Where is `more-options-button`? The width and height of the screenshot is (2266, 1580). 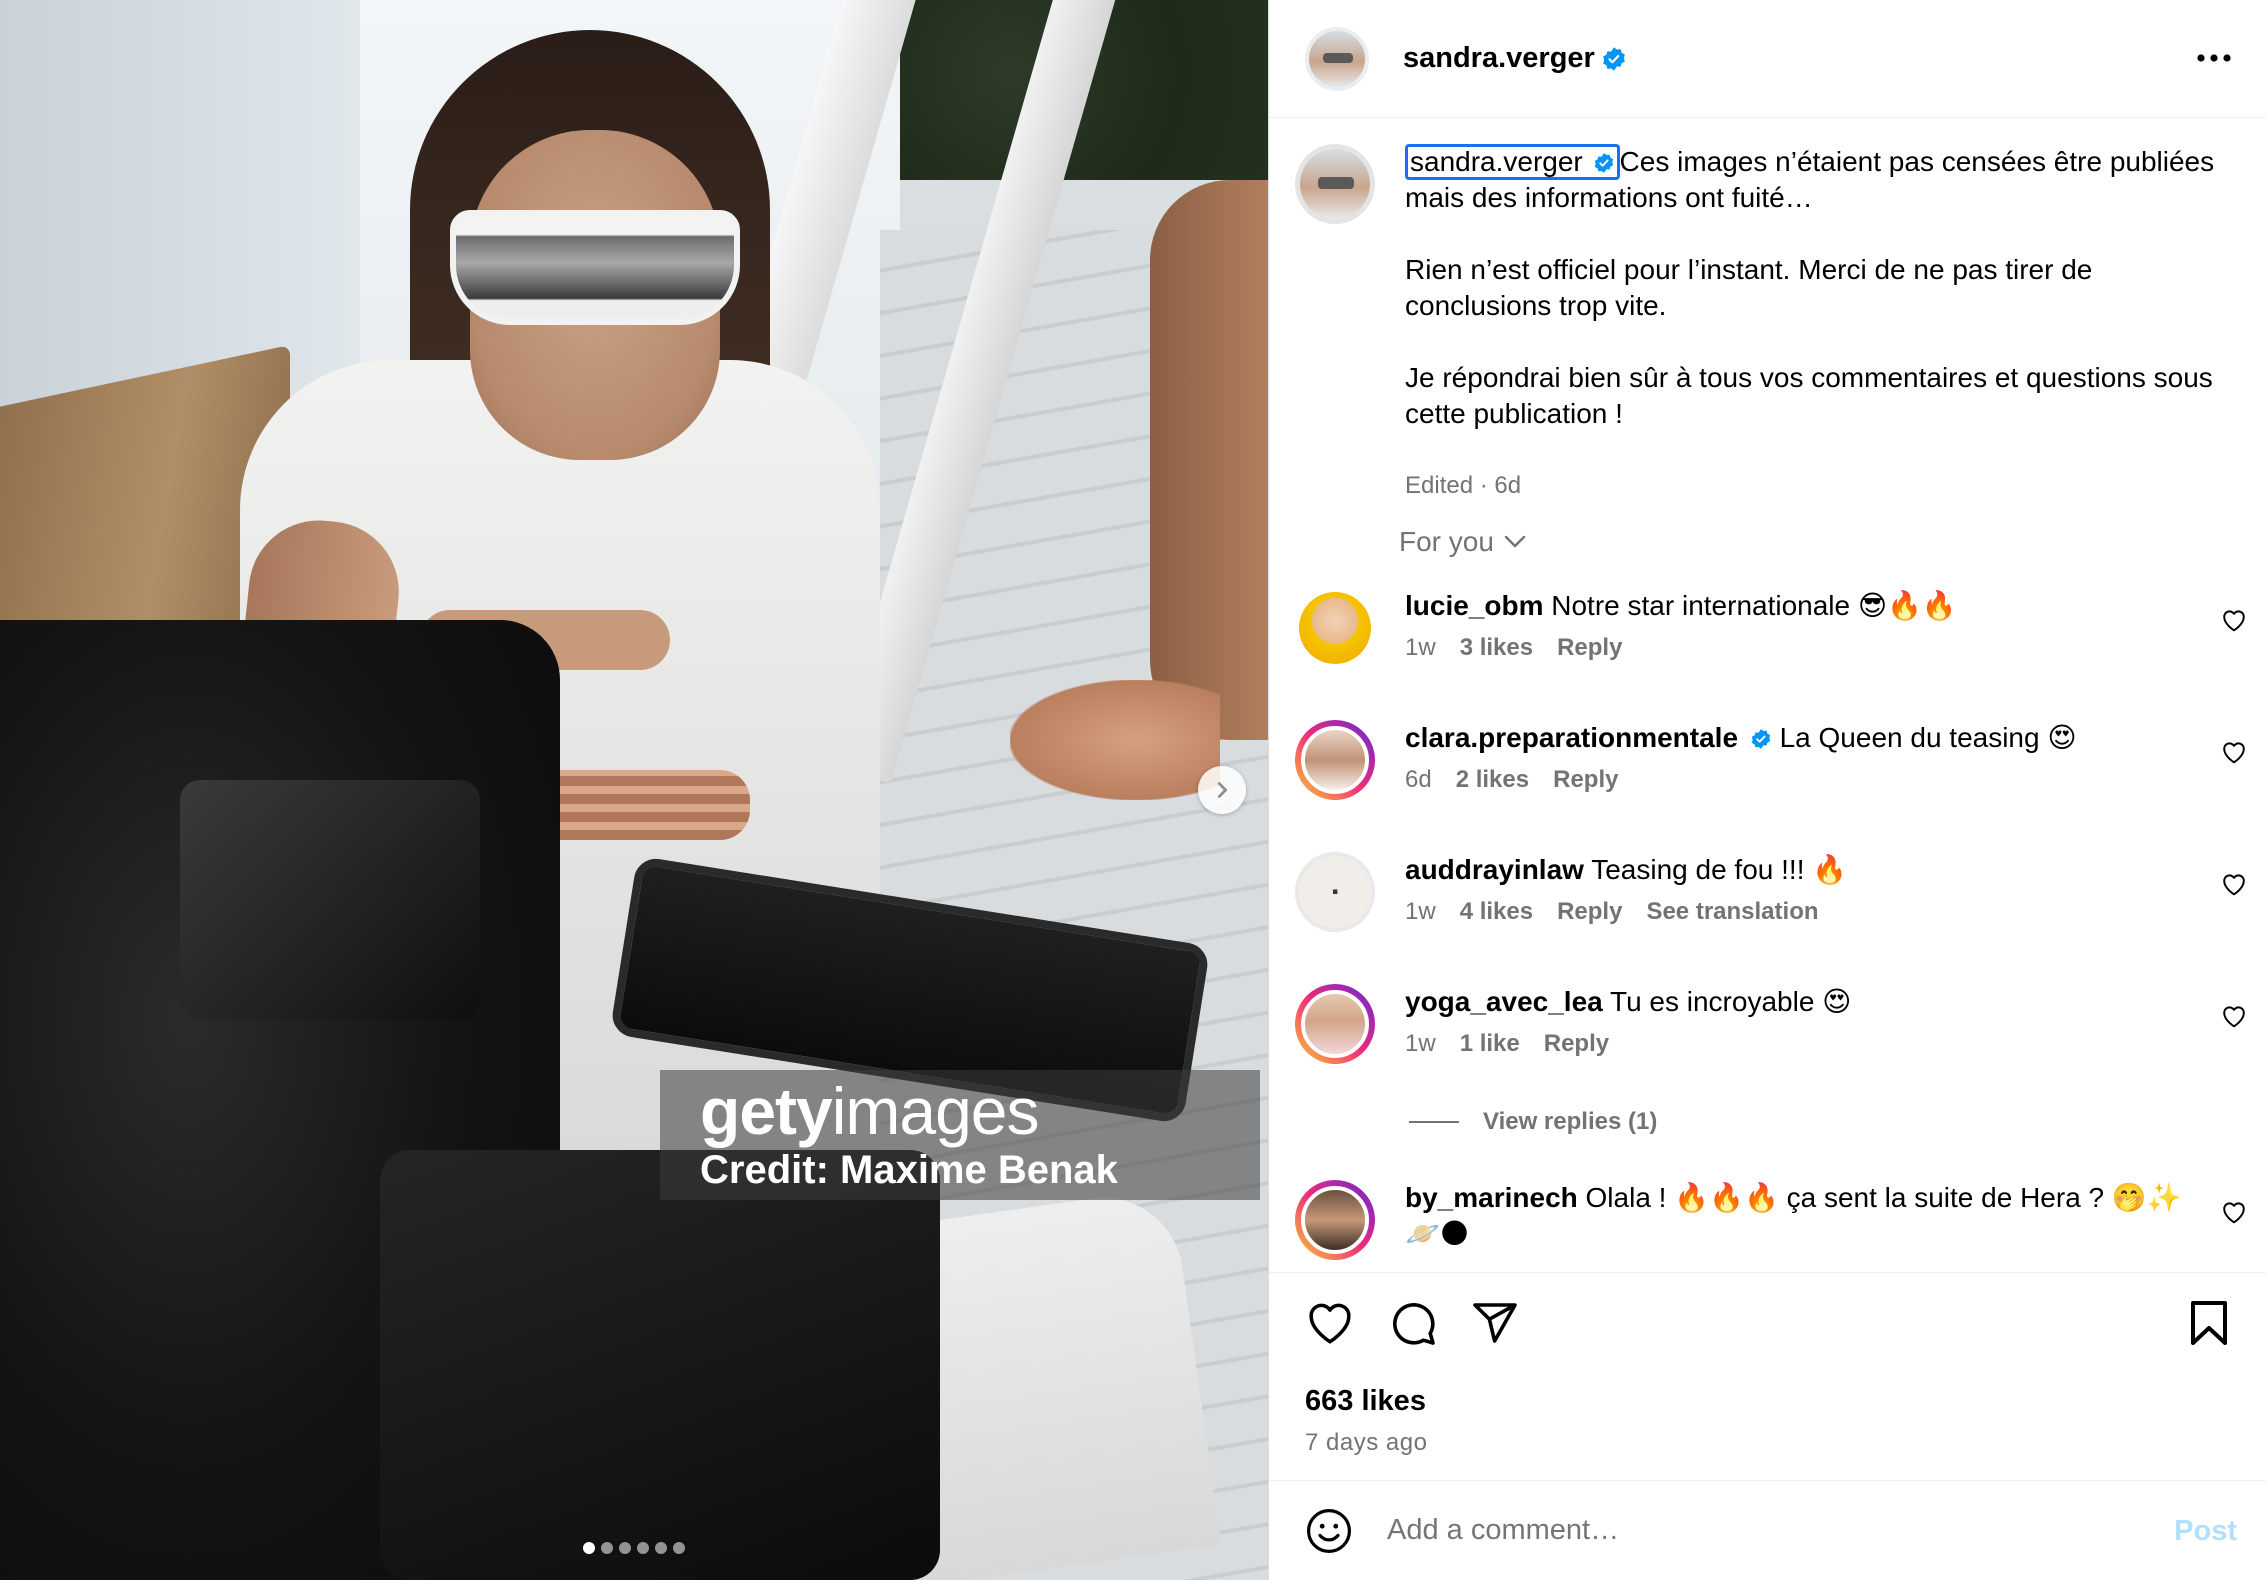
more-options-button is located at coordinates (2214, 51).